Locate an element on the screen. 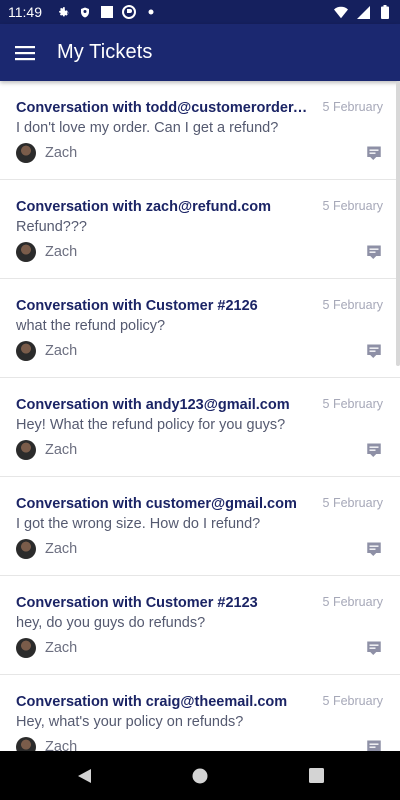  ticket-title: Conversation with Customer #2123 is located at coordinates (137, 603).